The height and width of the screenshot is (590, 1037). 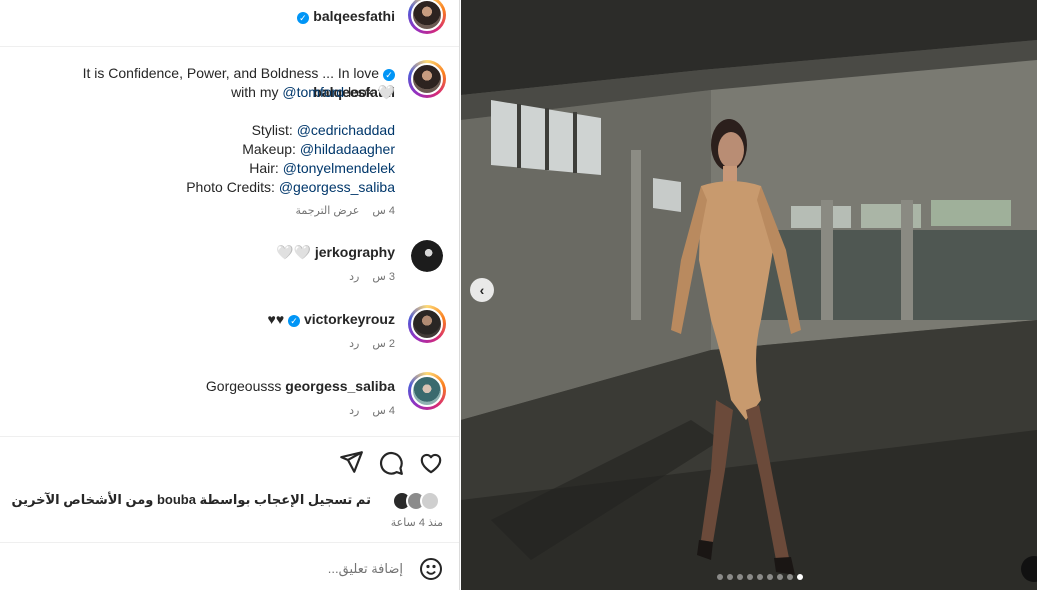 I want to click on credit-line: Hair: @tonyelmendelek, so click(x=322, y=168).